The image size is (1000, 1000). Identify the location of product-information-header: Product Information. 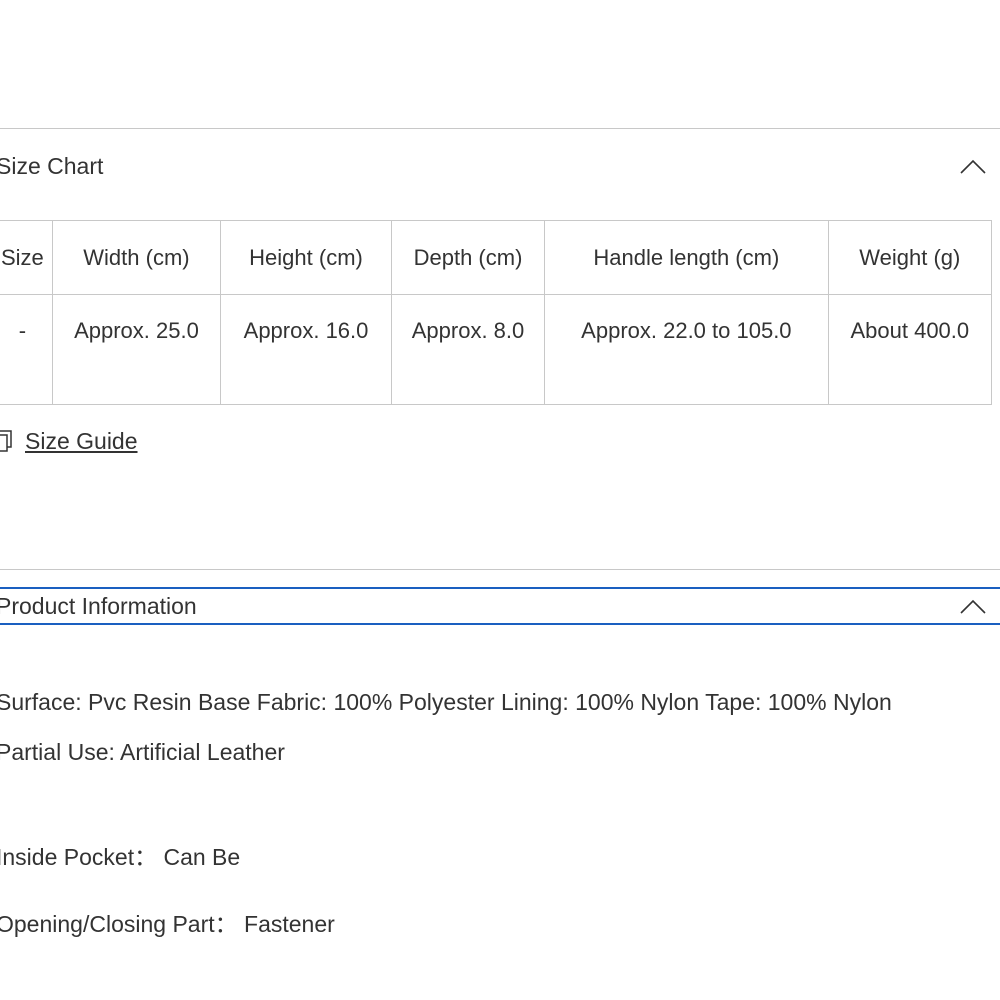
(500, 606).